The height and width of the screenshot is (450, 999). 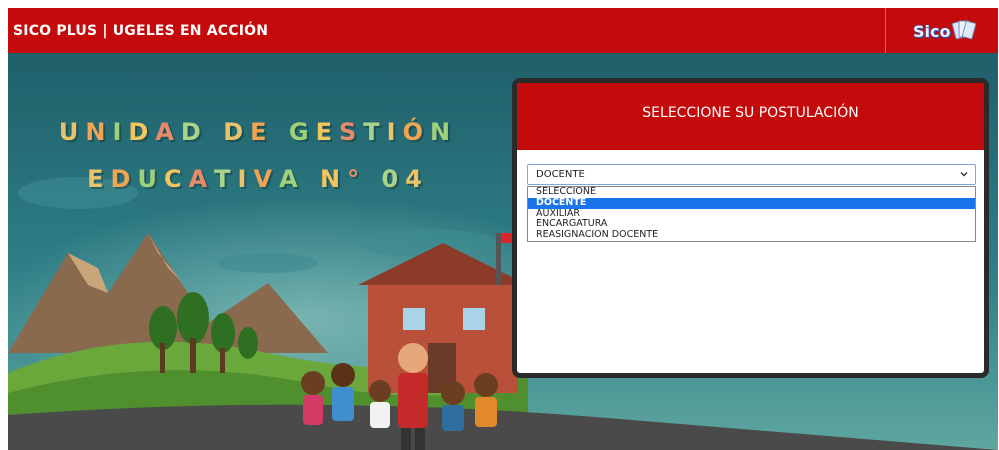 What do you see at coordinates (141, 31) in the screenshot?
I see `app-title: SICO PLUS | UGELES EN ACCIÓN` at bounding box center [141, 31].